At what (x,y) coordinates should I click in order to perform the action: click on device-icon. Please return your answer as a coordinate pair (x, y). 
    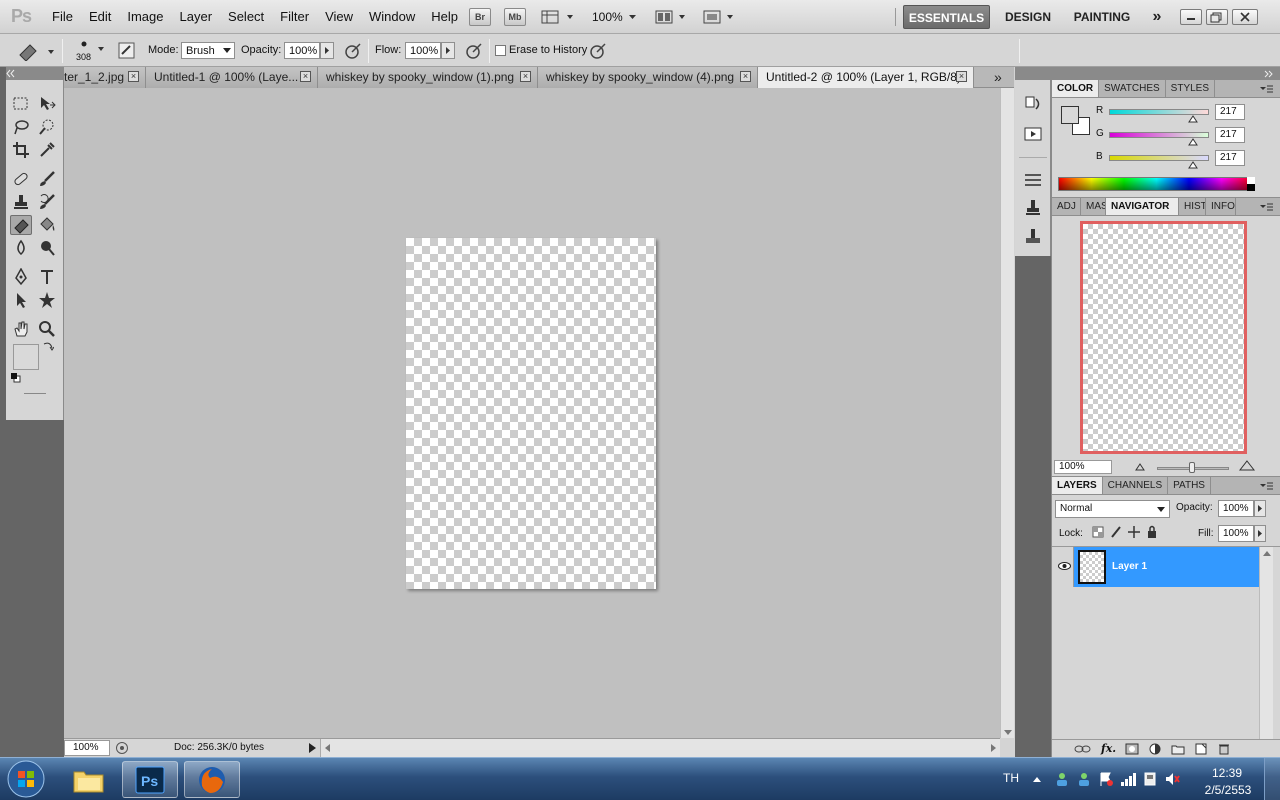
    Looking at the image, I should click on (1150, 779).